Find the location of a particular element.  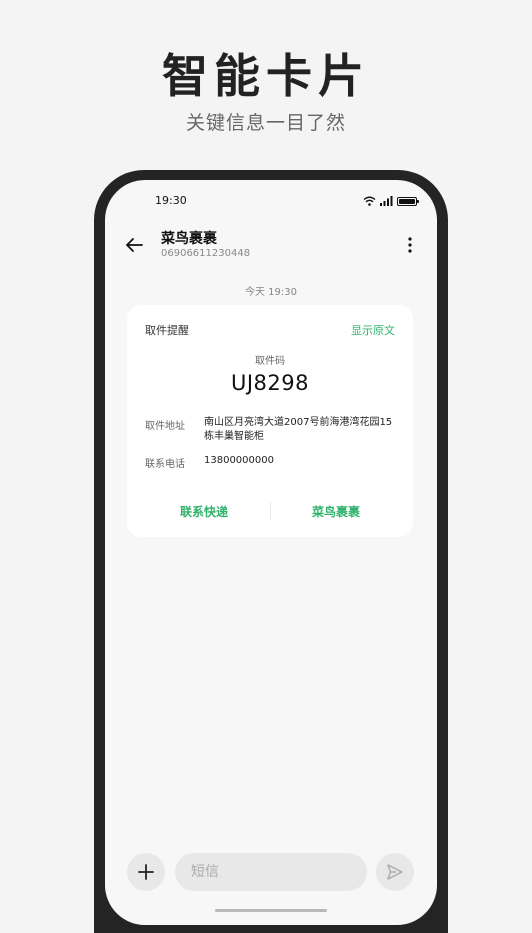

signal-icon is located at coordinates (386, 201).